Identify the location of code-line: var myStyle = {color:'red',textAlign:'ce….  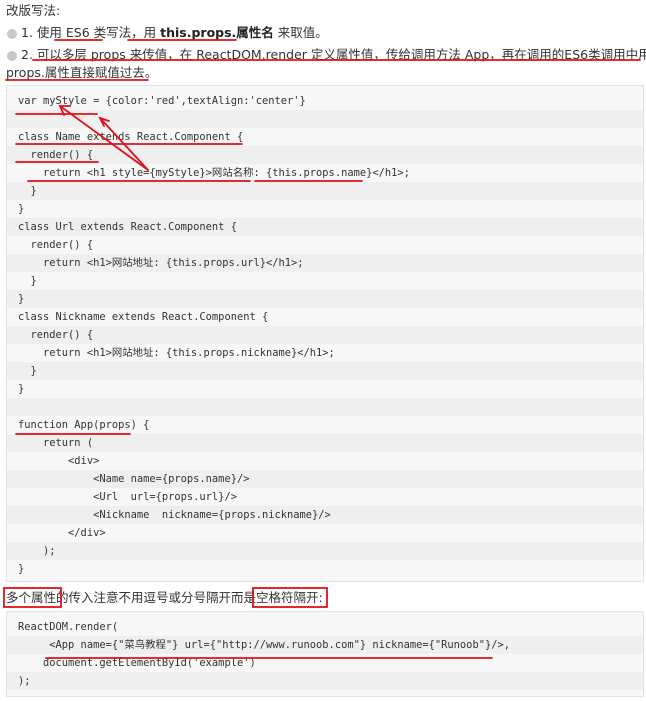
(162, 101).